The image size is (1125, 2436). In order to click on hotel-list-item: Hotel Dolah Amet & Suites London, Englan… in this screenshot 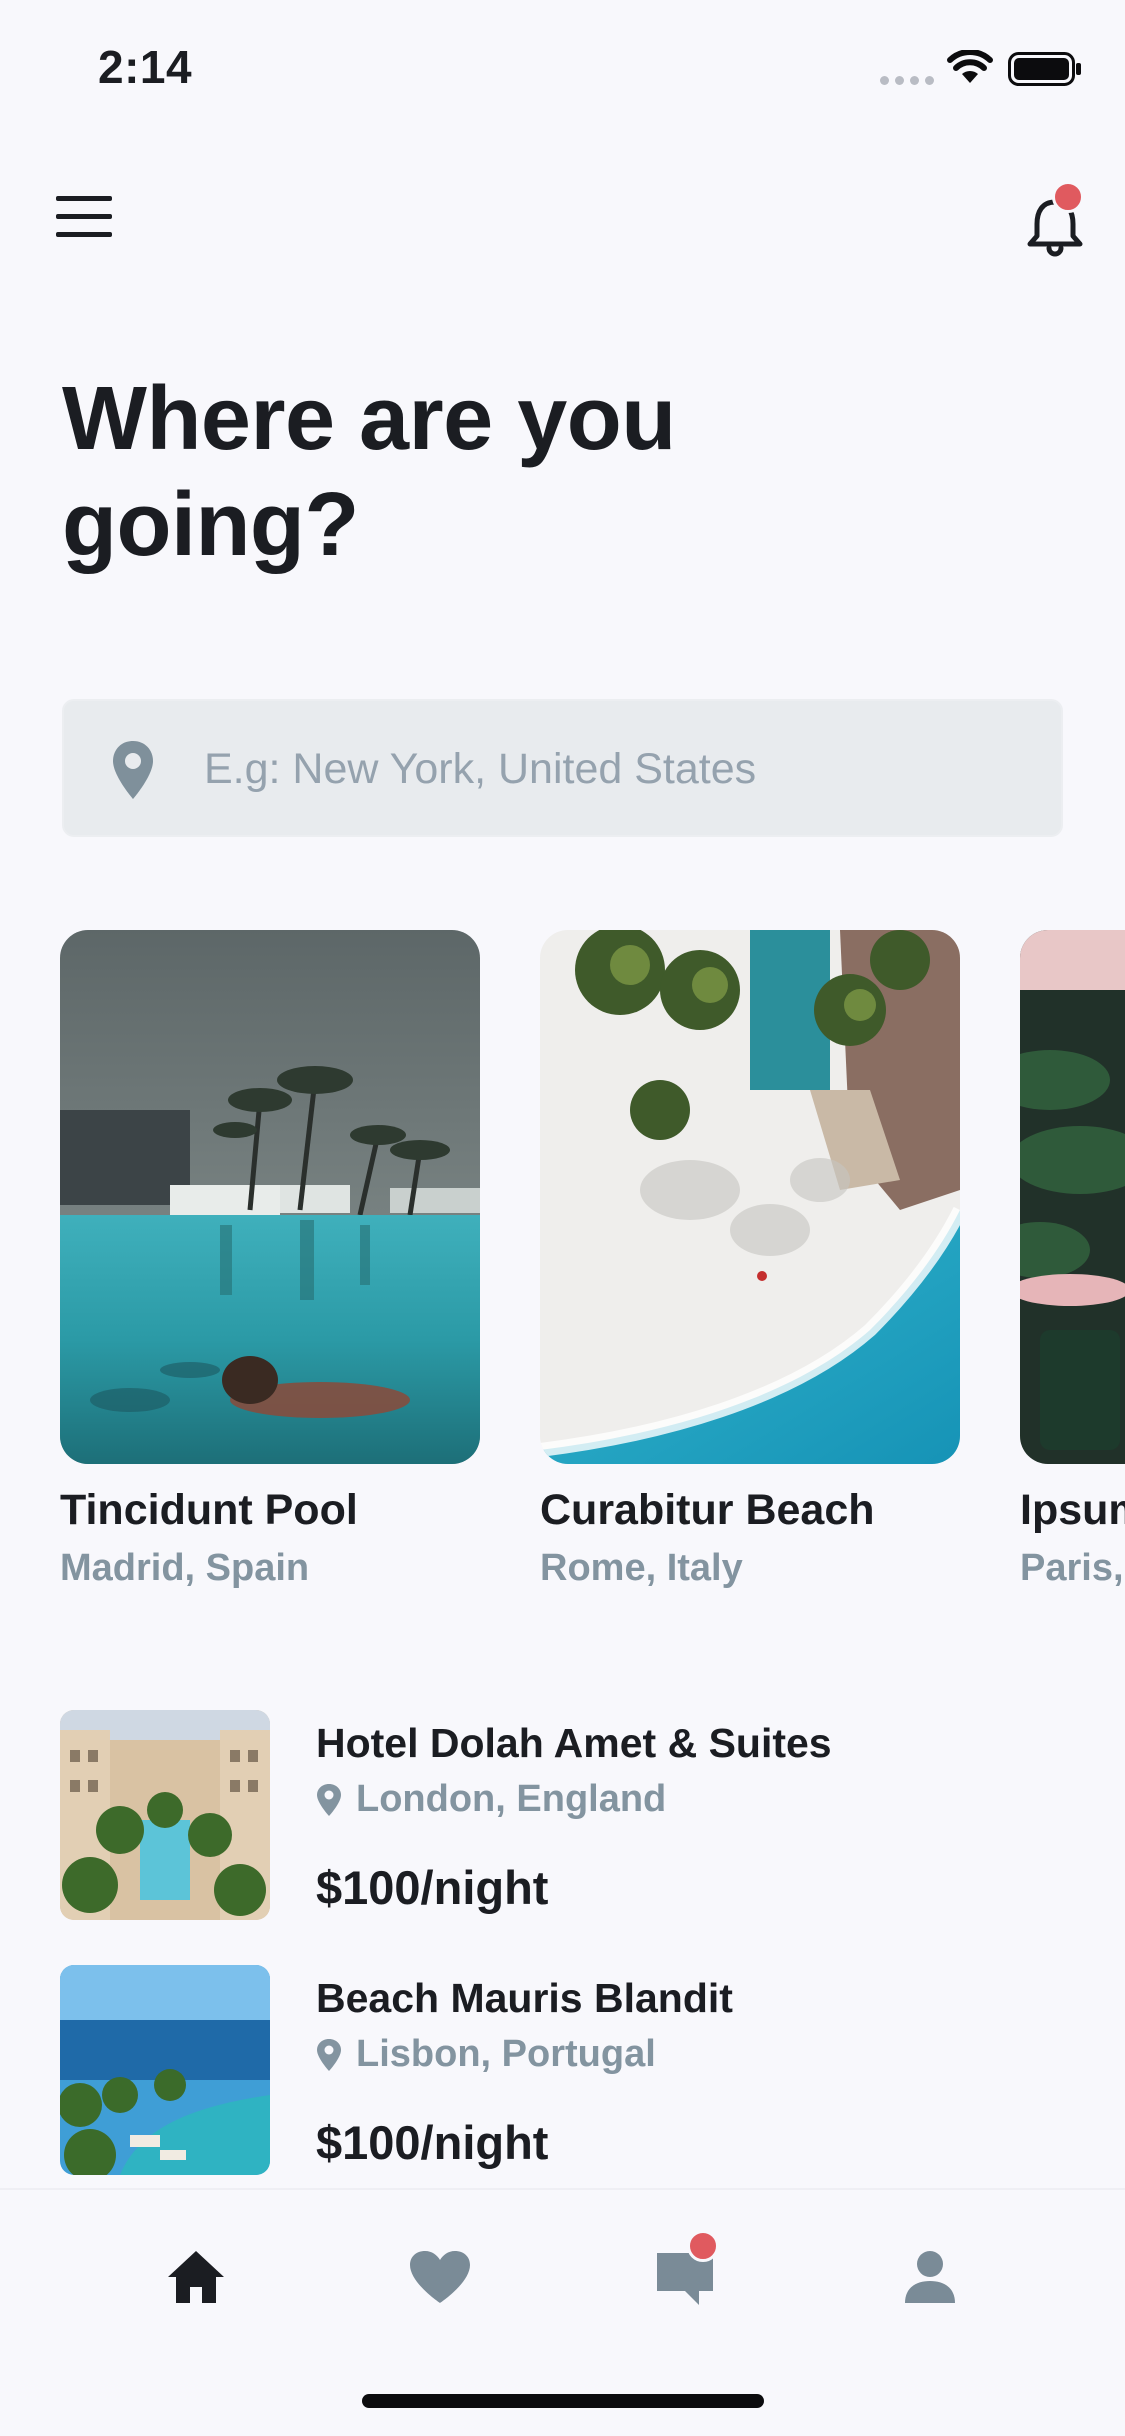, I will do `click(565, 1816)`.